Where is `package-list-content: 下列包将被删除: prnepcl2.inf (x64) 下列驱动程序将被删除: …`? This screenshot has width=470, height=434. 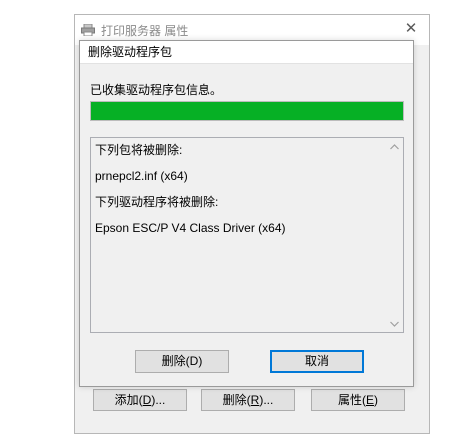 package-list-content: 下列包将被删除: prnepcl2.inf (x64) 下列驱动程序将被删除: … is located at coordinates (240, 196).